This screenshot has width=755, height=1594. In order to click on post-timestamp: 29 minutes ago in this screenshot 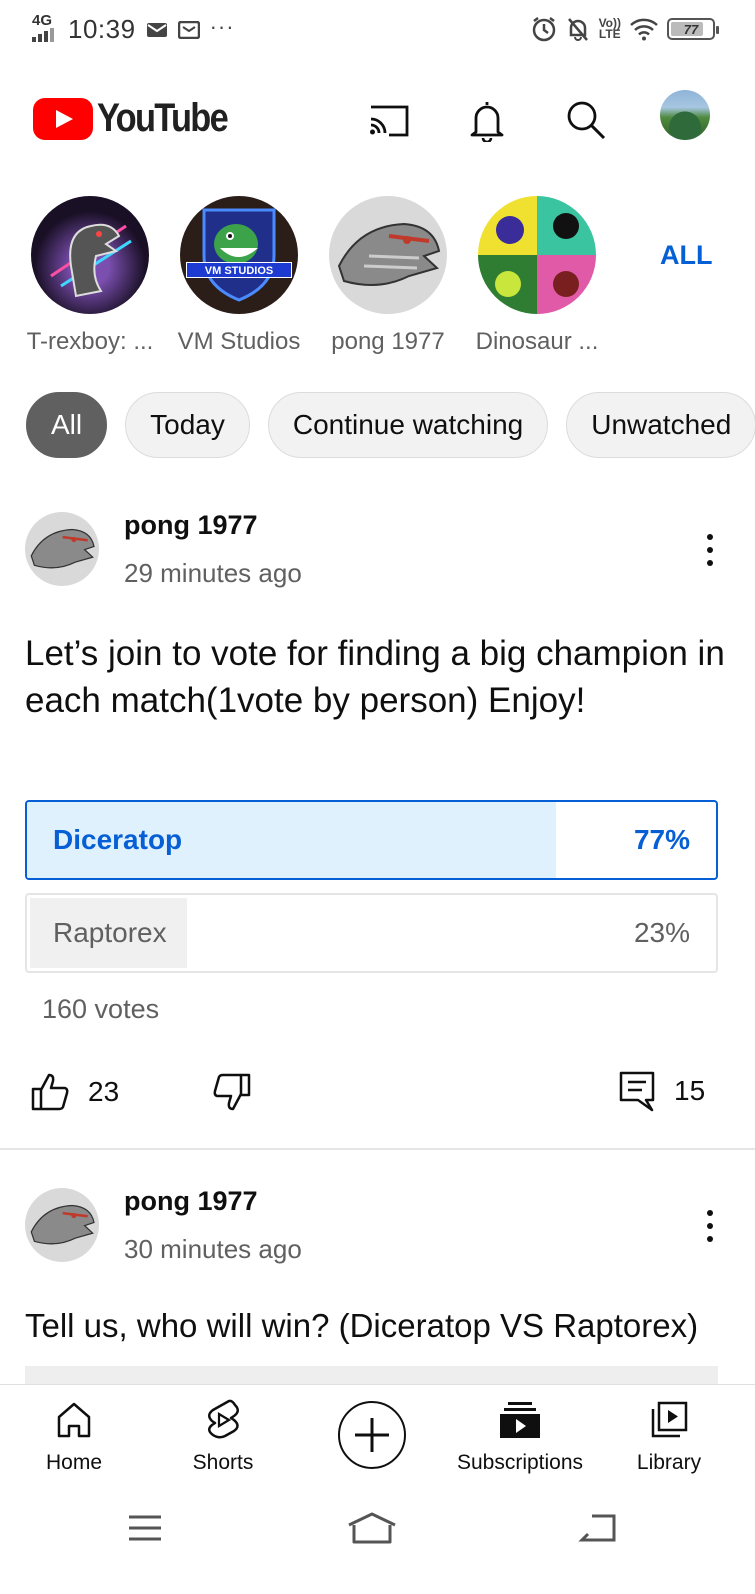, I will do `click(213, 573)`.